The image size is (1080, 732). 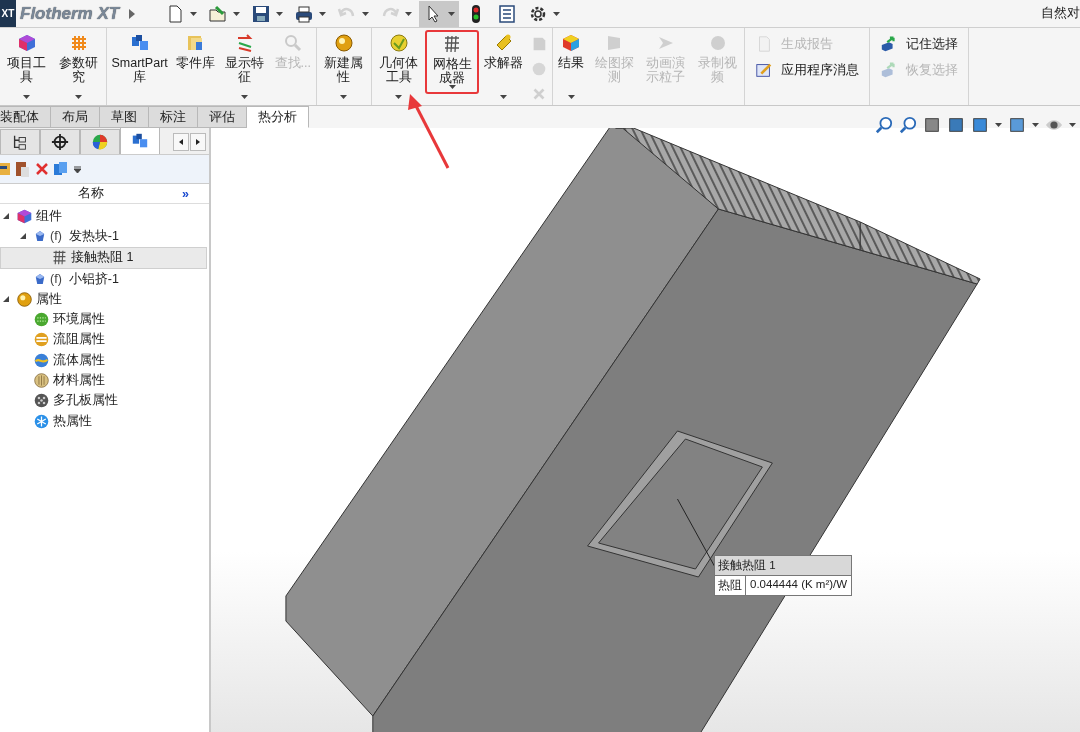 What do you see at coordinates (85, 401) in the screenshot?
I see `tree-label: 多孔板属性` at bounding box center [85, 401].